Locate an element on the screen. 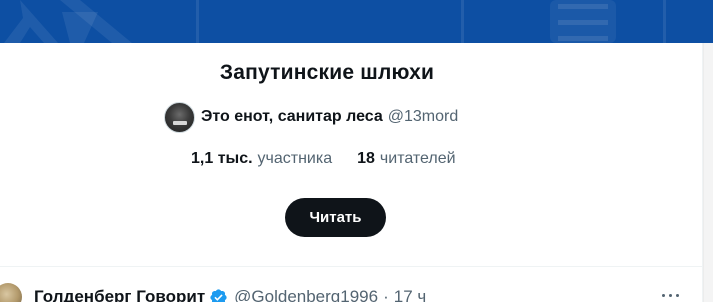 The width and height of the screenshot is (713, 302). list-owner: Это енот, санитар леса @13mord is located at coordinates (311, 117).